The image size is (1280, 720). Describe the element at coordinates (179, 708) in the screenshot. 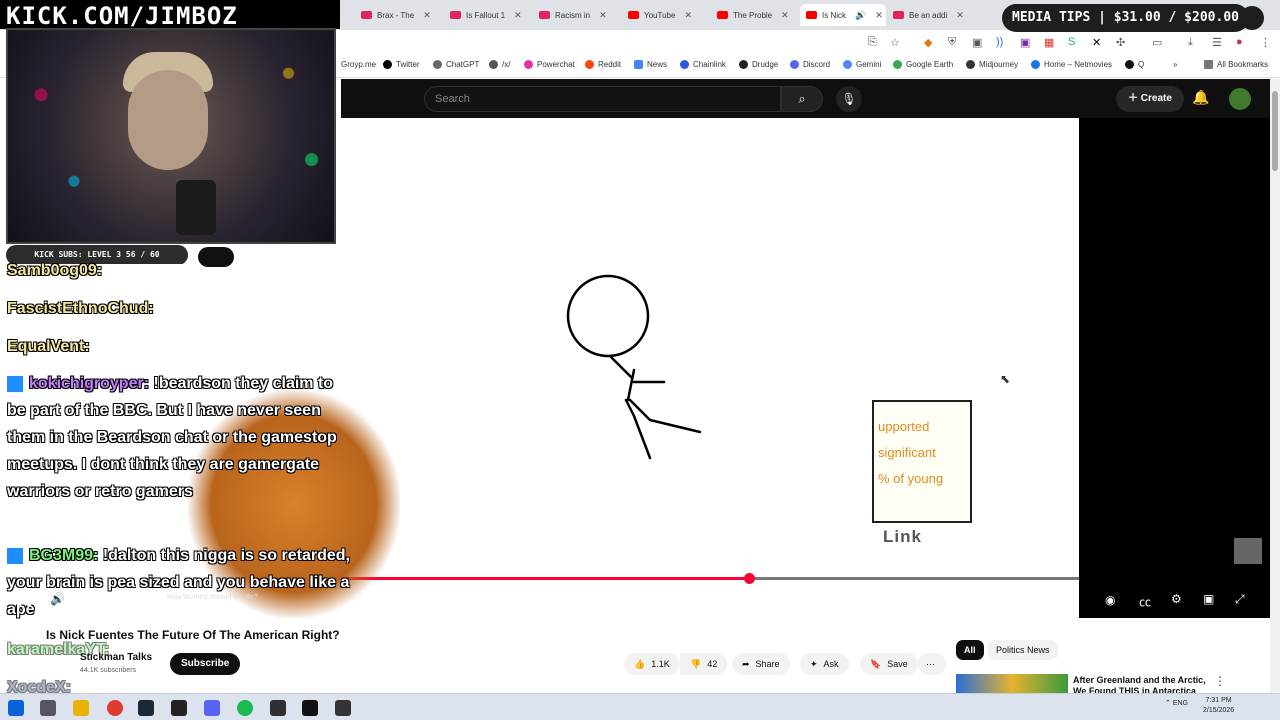

I see `terminal-icon` at that location.